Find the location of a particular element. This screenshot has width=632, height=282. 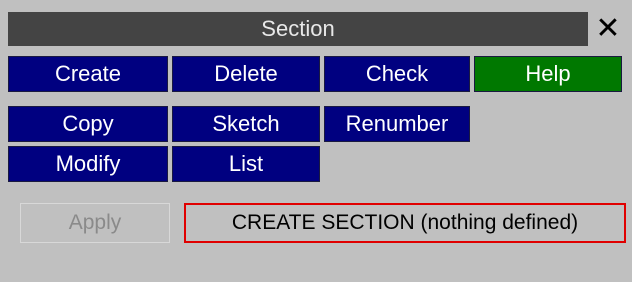

renumber-button: Renumber is located at coordinates (397, 124).